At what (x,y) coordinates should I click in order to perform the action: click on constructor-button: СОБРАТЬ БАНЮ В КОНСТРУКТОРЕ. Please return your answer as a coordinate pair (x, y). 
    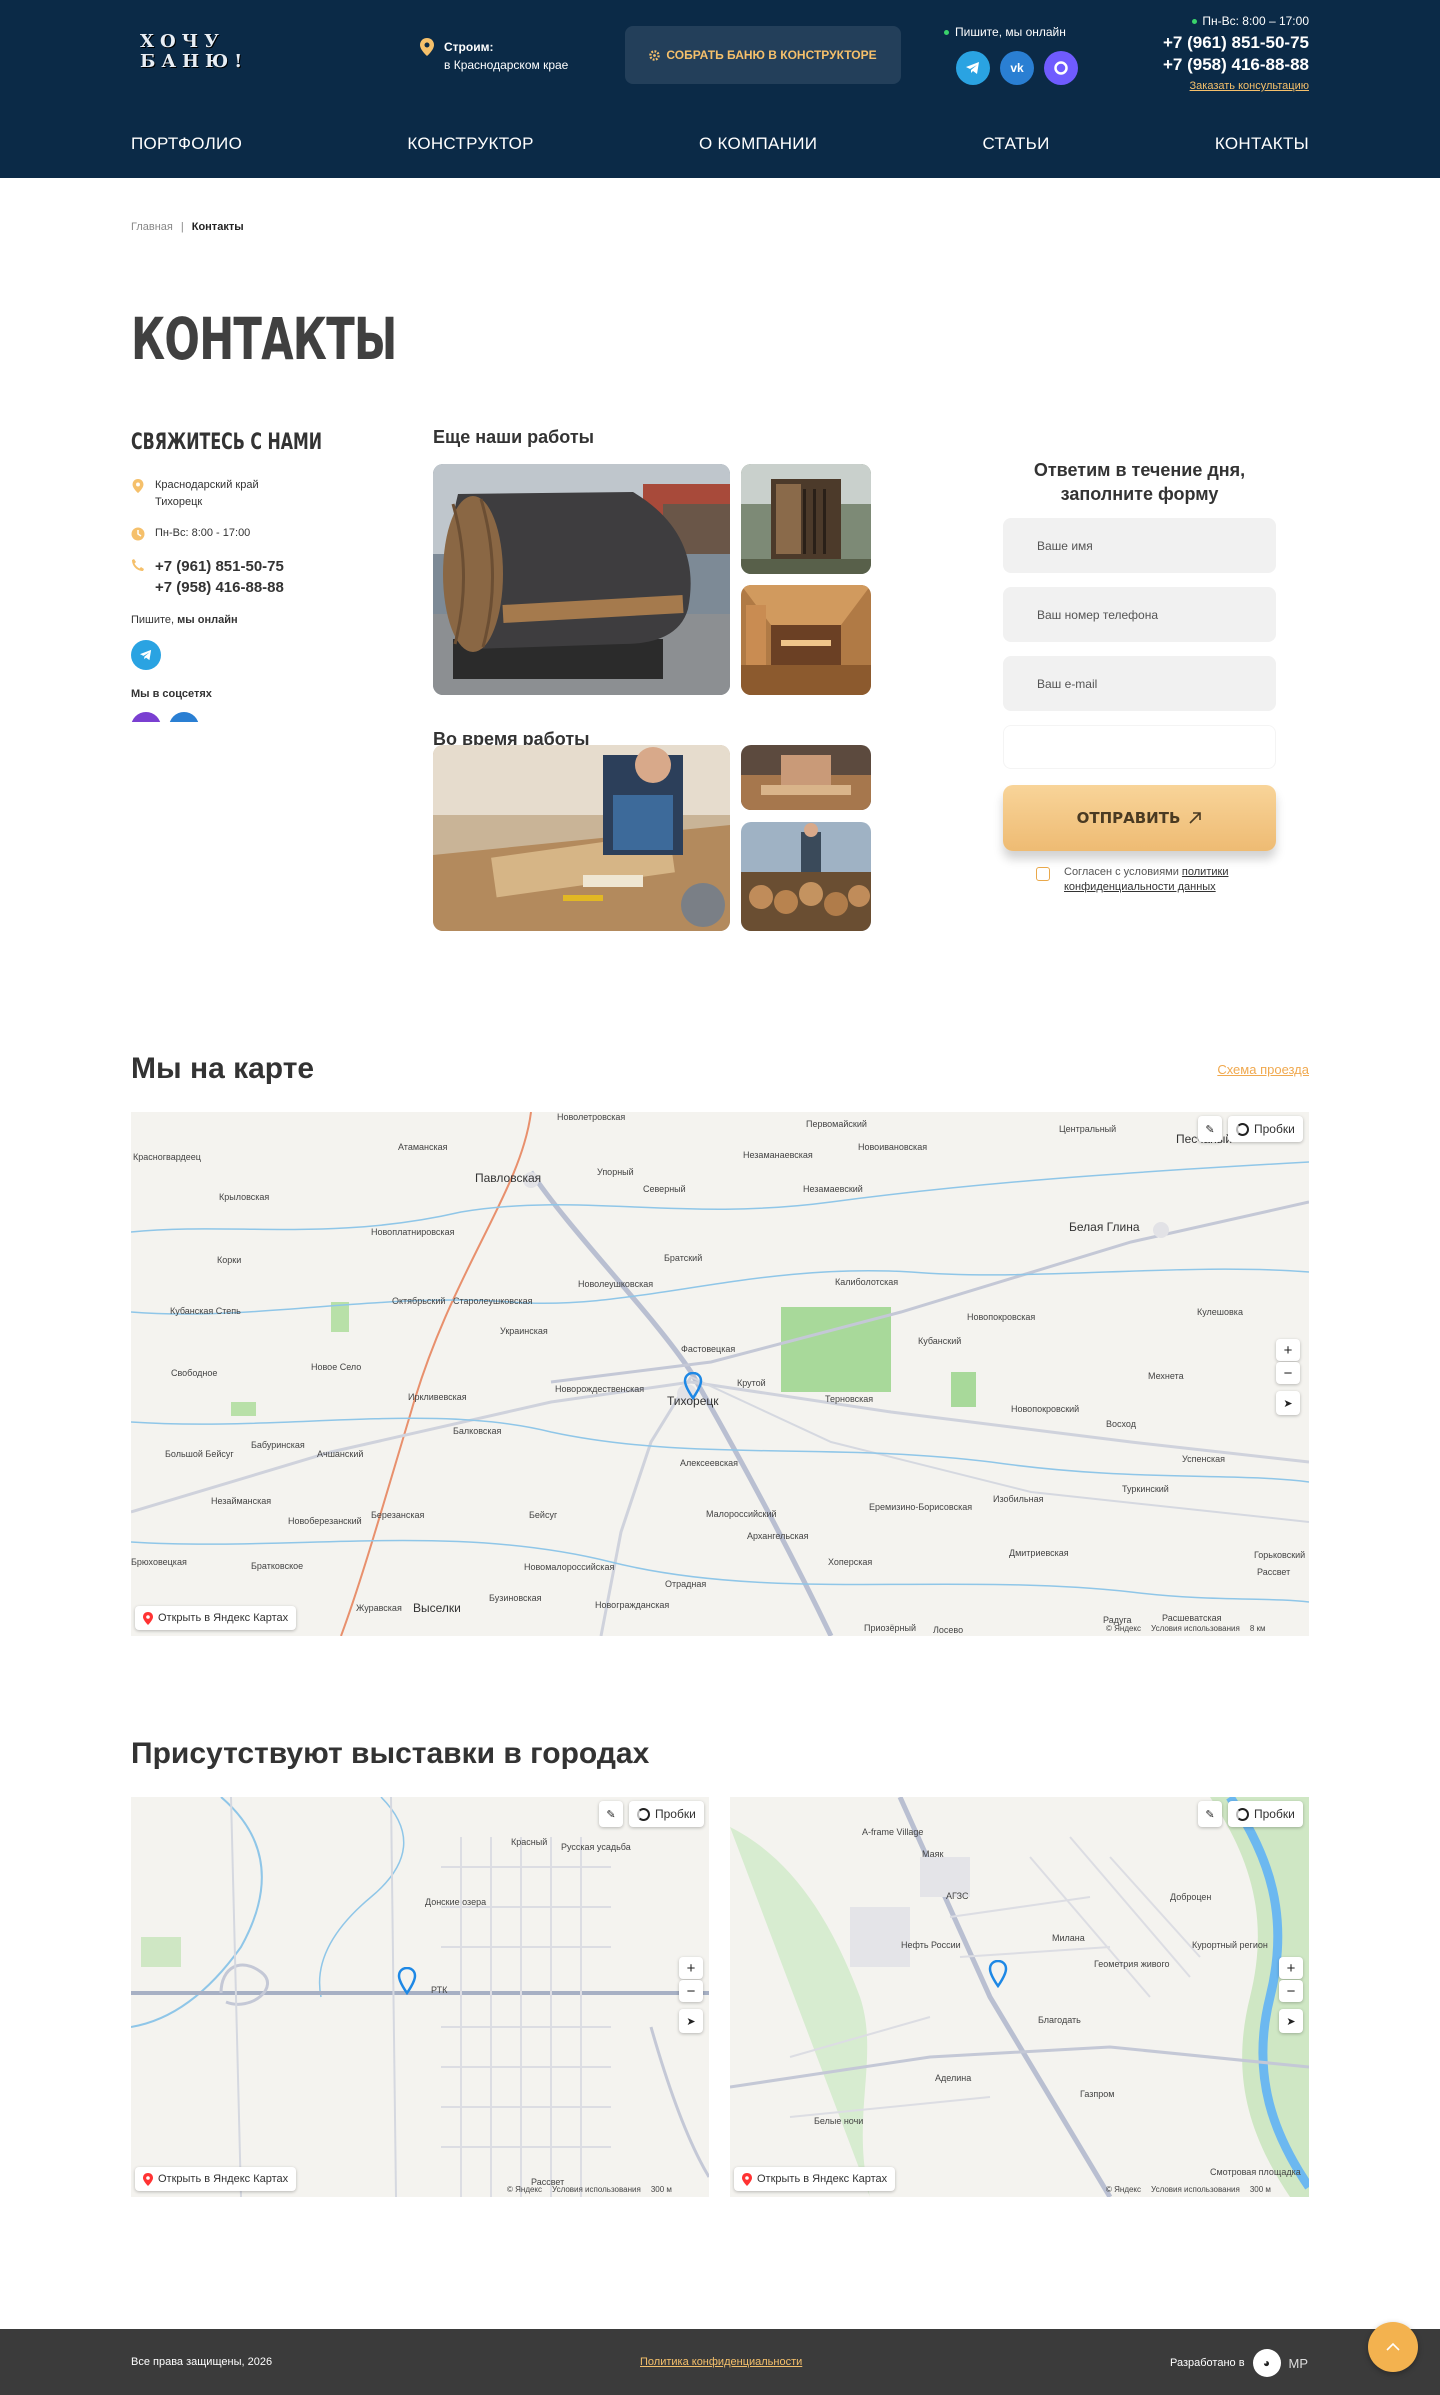
    Looking at the image, I should click on (763, 55).